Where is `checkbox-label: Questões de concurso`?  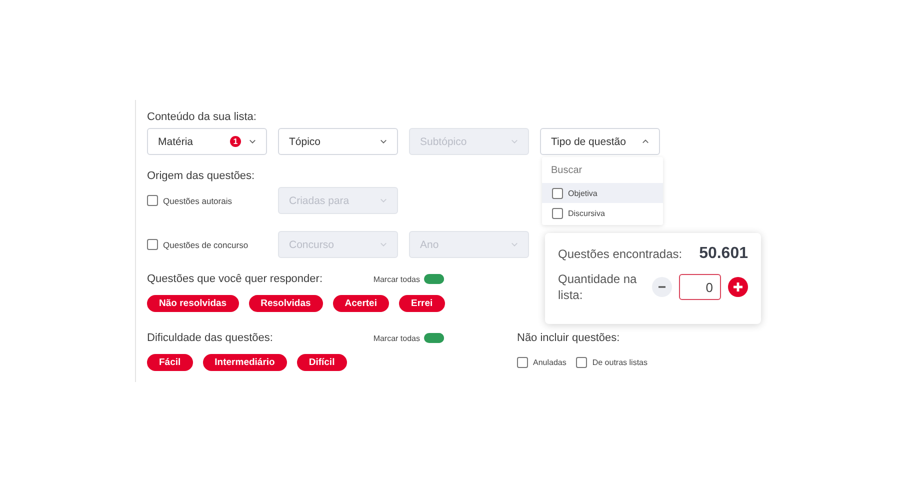 checkbox-label: Questões de concurso is located at coordinates (205, 245).